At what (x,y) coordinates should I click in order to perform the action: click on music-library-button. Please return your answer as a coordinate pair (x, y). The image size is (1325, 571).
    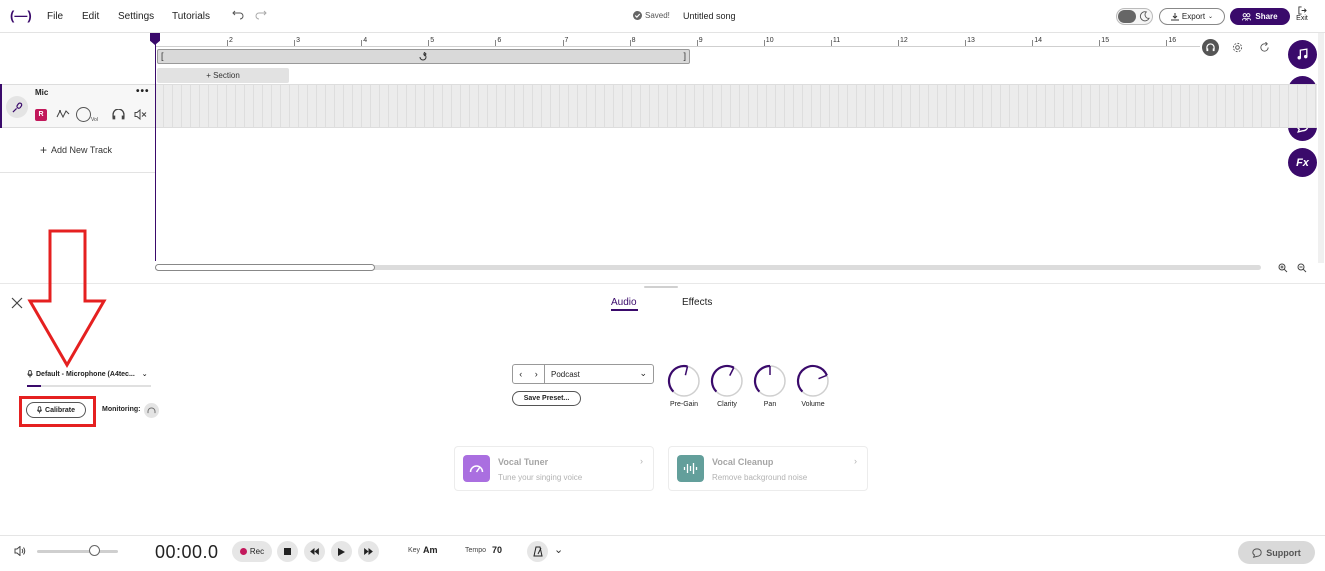
    Looking at the image, I should click on (1302, 54).